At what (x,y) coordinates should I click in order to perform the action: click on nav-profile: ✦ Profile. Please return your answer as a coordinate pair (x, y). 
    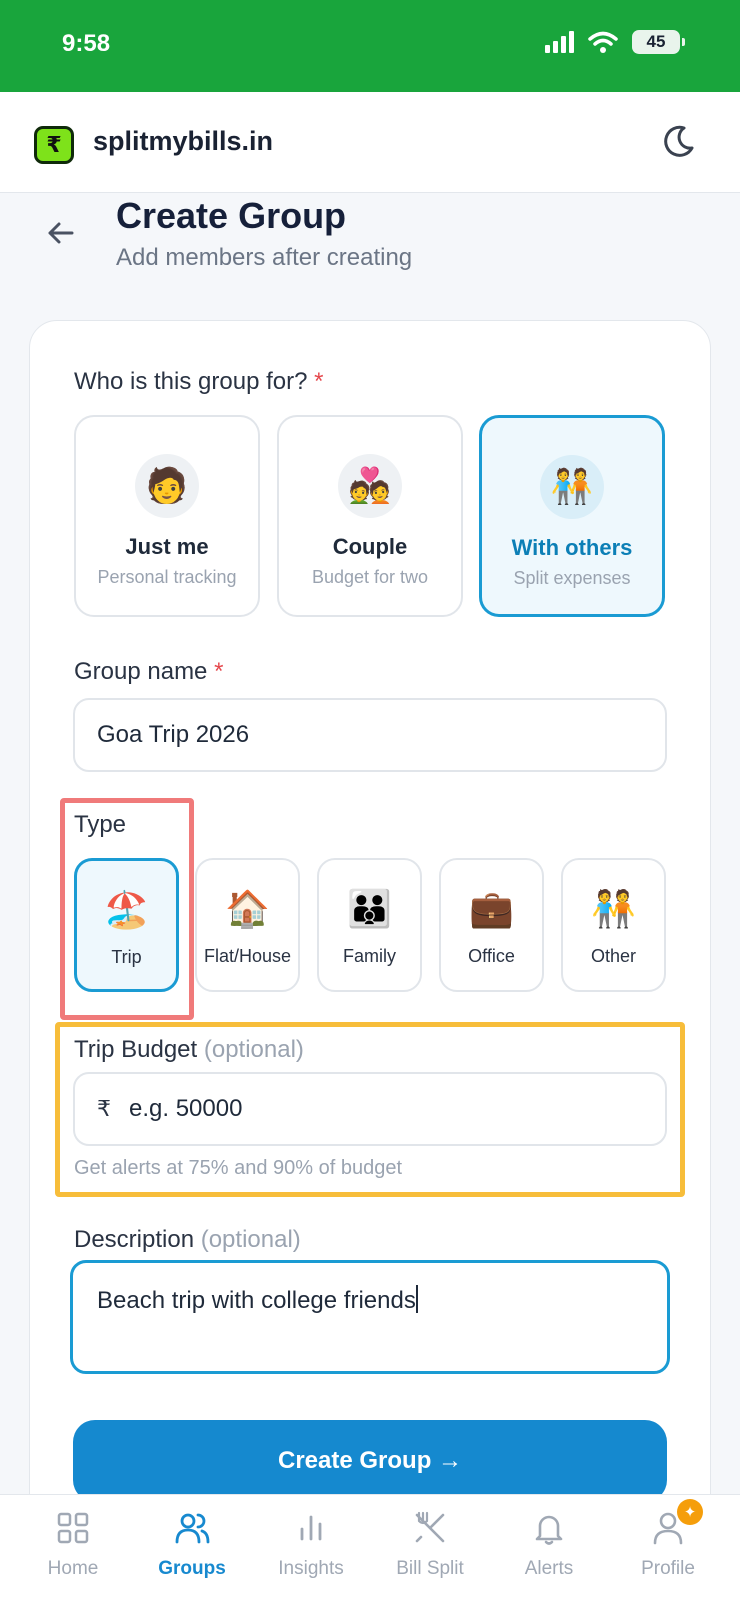
    Looking at the image, I should click on (668, 1539).